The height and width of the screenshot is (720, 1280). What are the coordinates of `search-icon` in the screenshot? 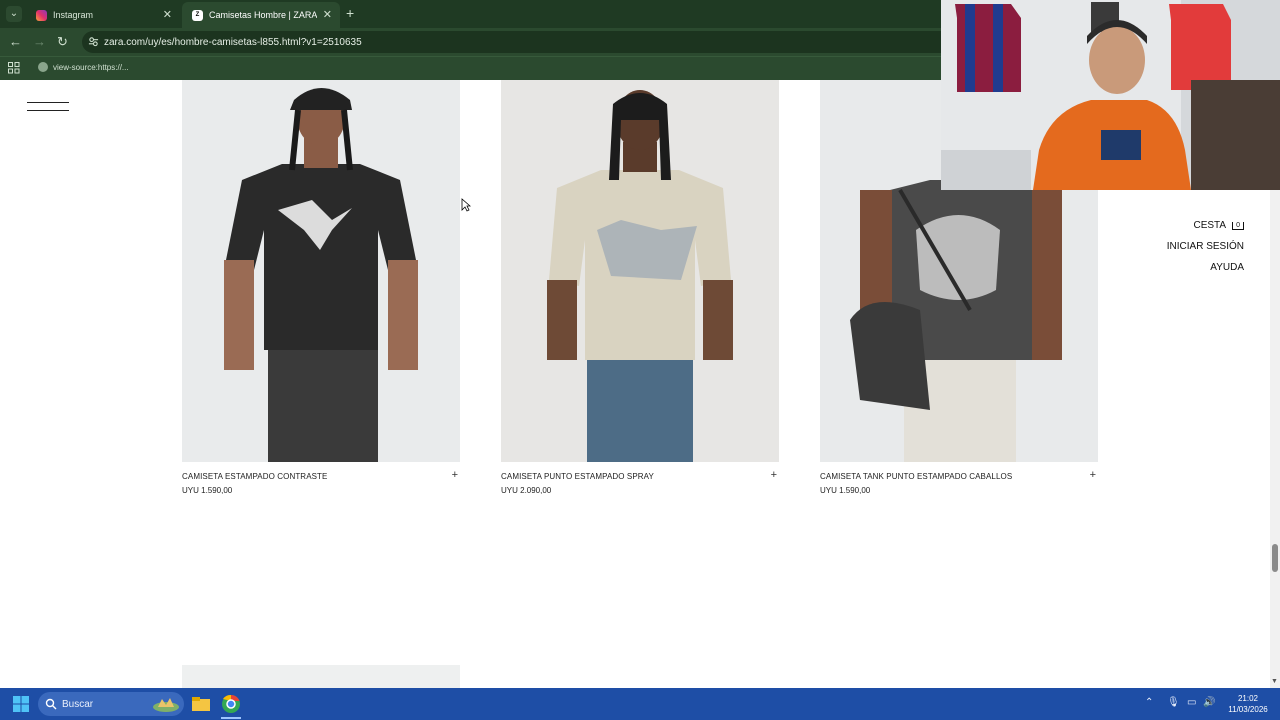 It's located at (51, 704).